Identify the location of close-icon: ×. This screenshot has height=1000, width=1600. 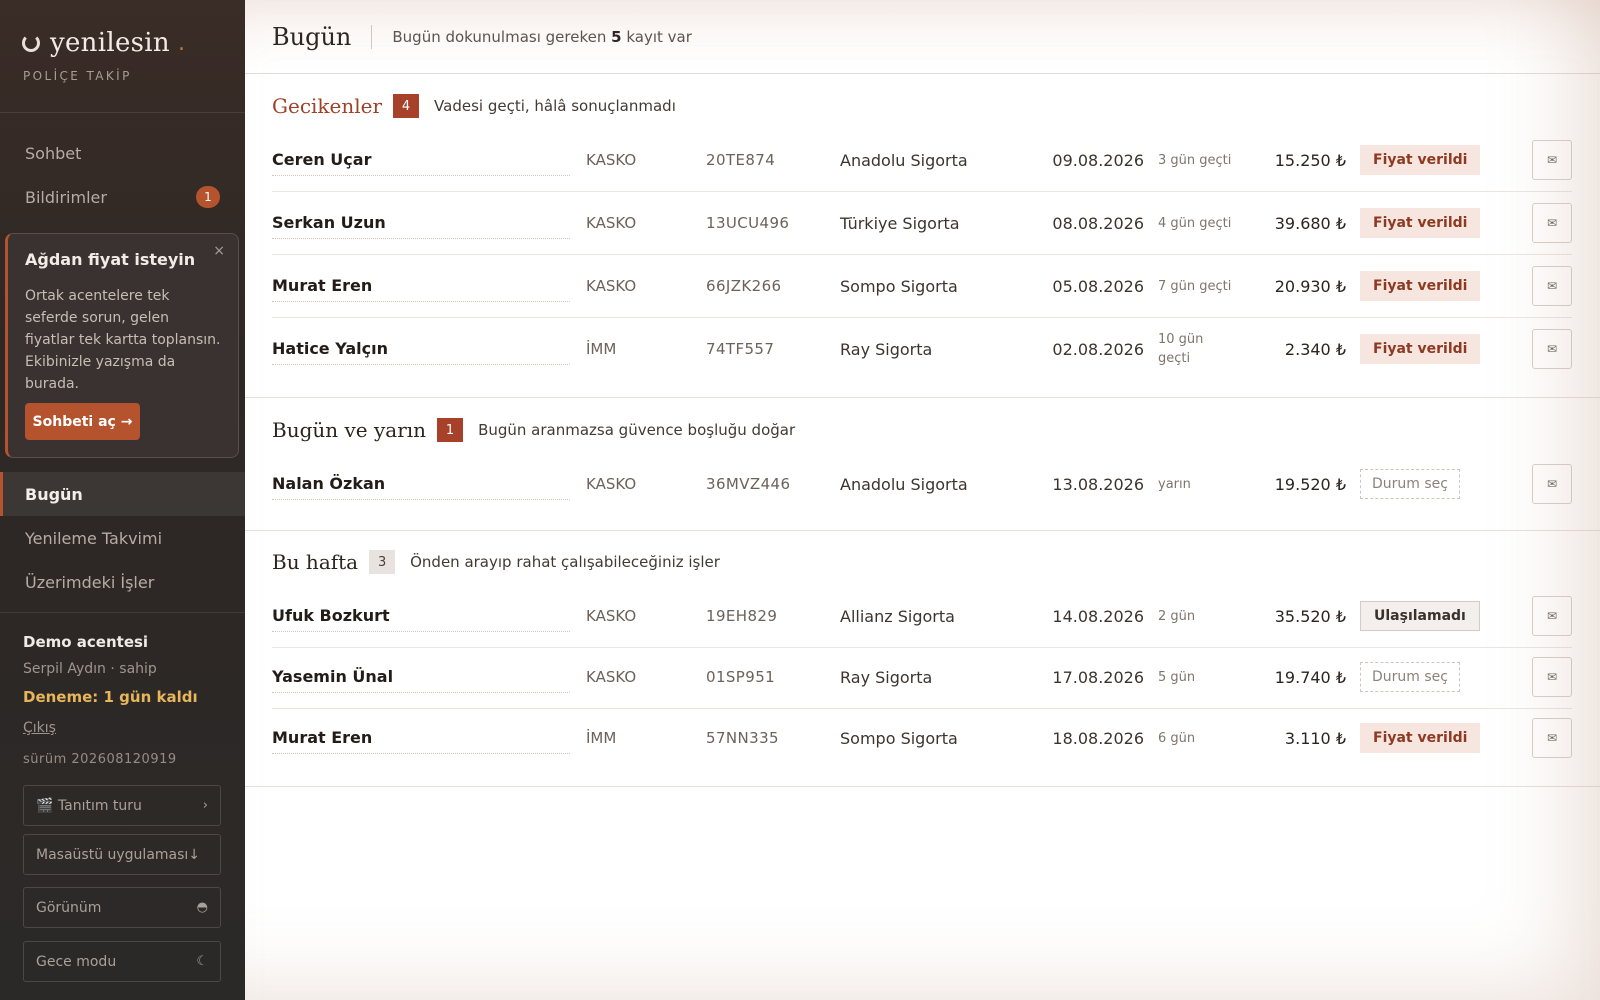
(219, 251).